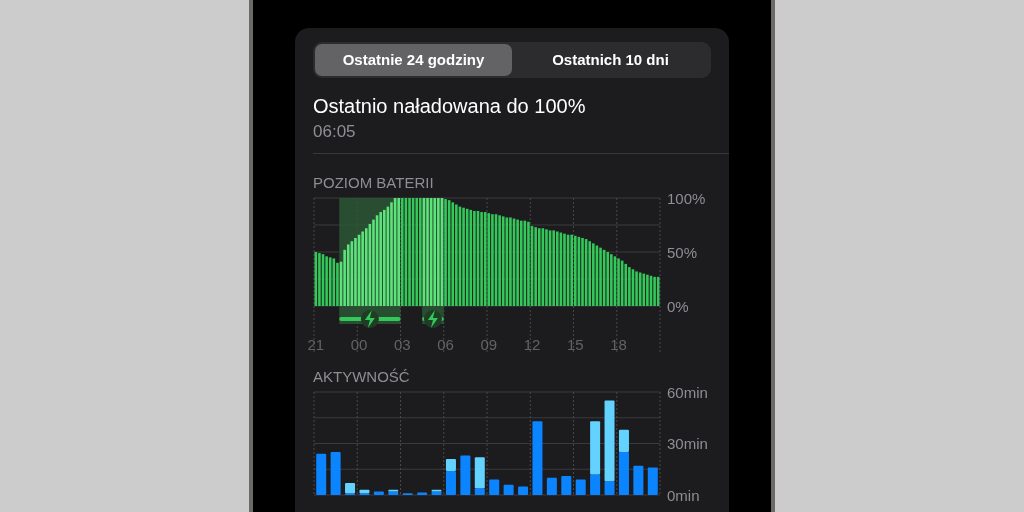 This screenshot has width=1024, height=512. Describe the element at coordinates (361, 377) in the screenshot. I see `section-title: AKTYWNOŚĆ` at that location.